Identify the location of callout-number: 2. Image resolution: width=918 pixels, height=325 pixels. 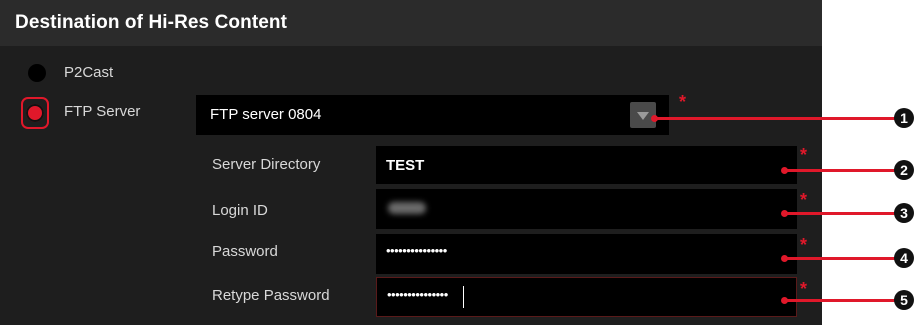
(904, 170).